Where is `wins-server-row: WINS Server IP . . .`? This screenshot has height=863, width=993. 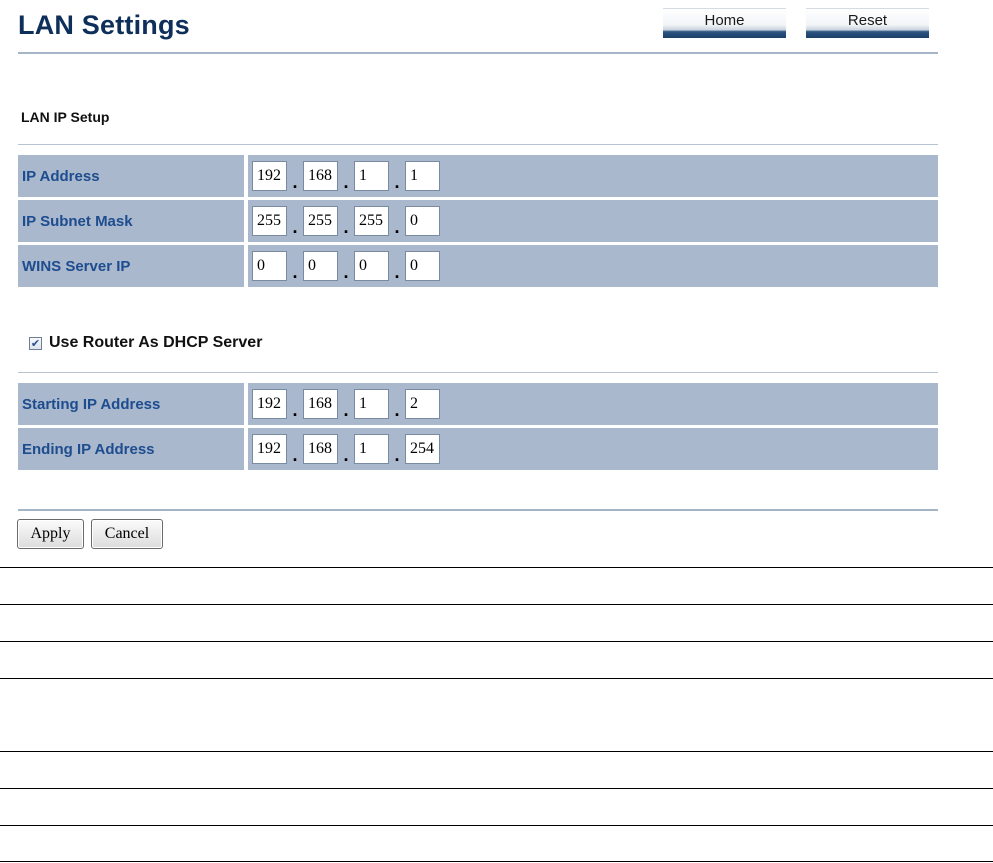
wins-server-row: WINS Server IP . . . is located at coordinates (478, 266).